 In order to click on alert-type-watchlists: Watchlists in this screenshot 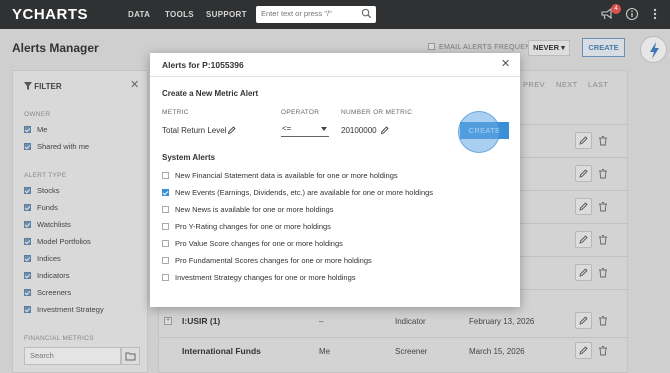, I will do `click(47, 224)`.